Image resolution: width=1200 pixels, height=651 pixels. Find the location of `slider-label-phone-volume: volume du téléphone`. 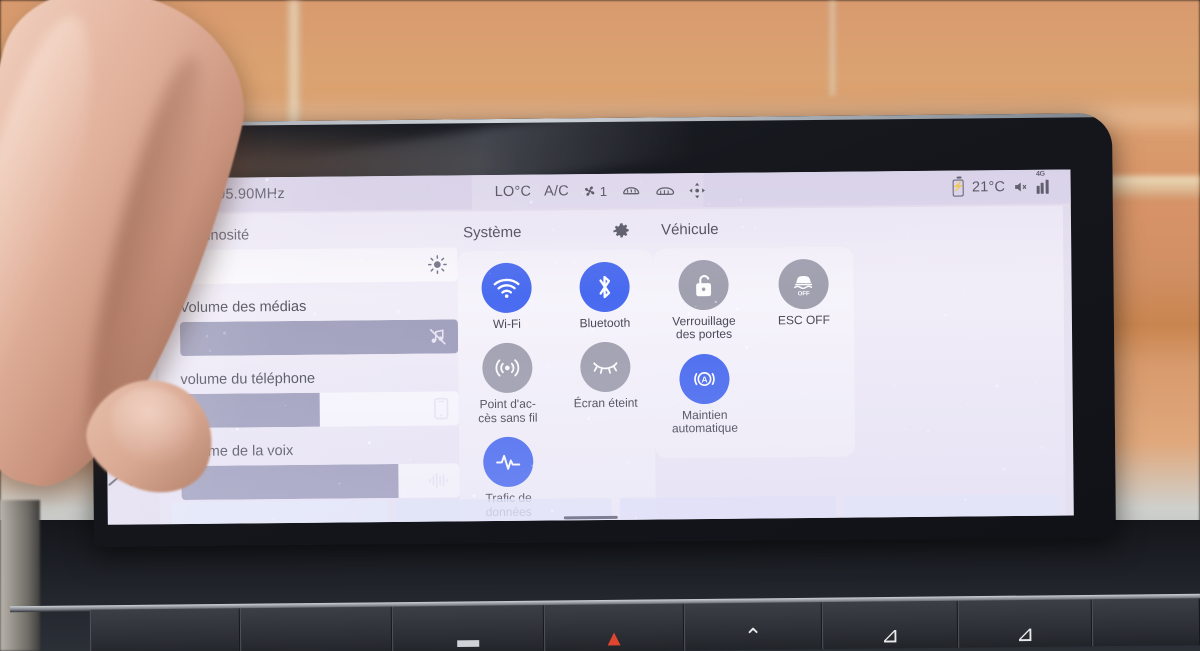

slider-label-phone-volume: volume du téléphone is located at coordinates (248, 379).